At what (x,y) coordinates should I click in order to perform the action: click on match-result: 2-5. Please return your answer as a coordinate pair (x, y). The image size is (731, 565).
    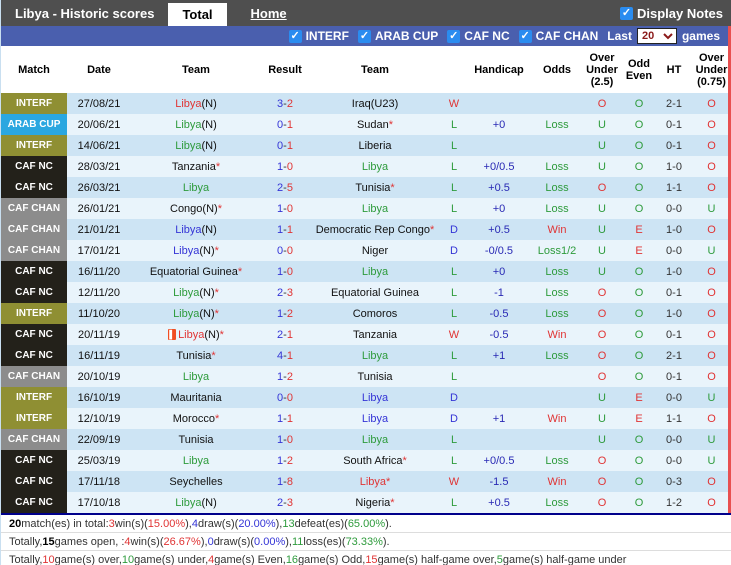
    Looking at the image, I should click on (285, 187).